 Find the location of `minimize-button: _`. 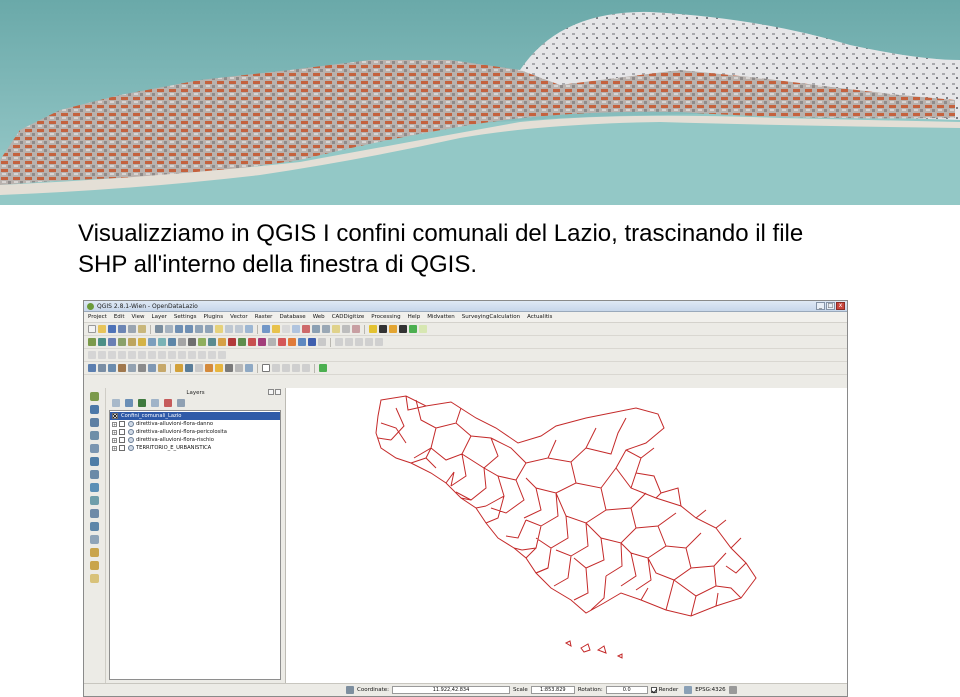

minimize-button: _ is located at coordinates (820, 306).